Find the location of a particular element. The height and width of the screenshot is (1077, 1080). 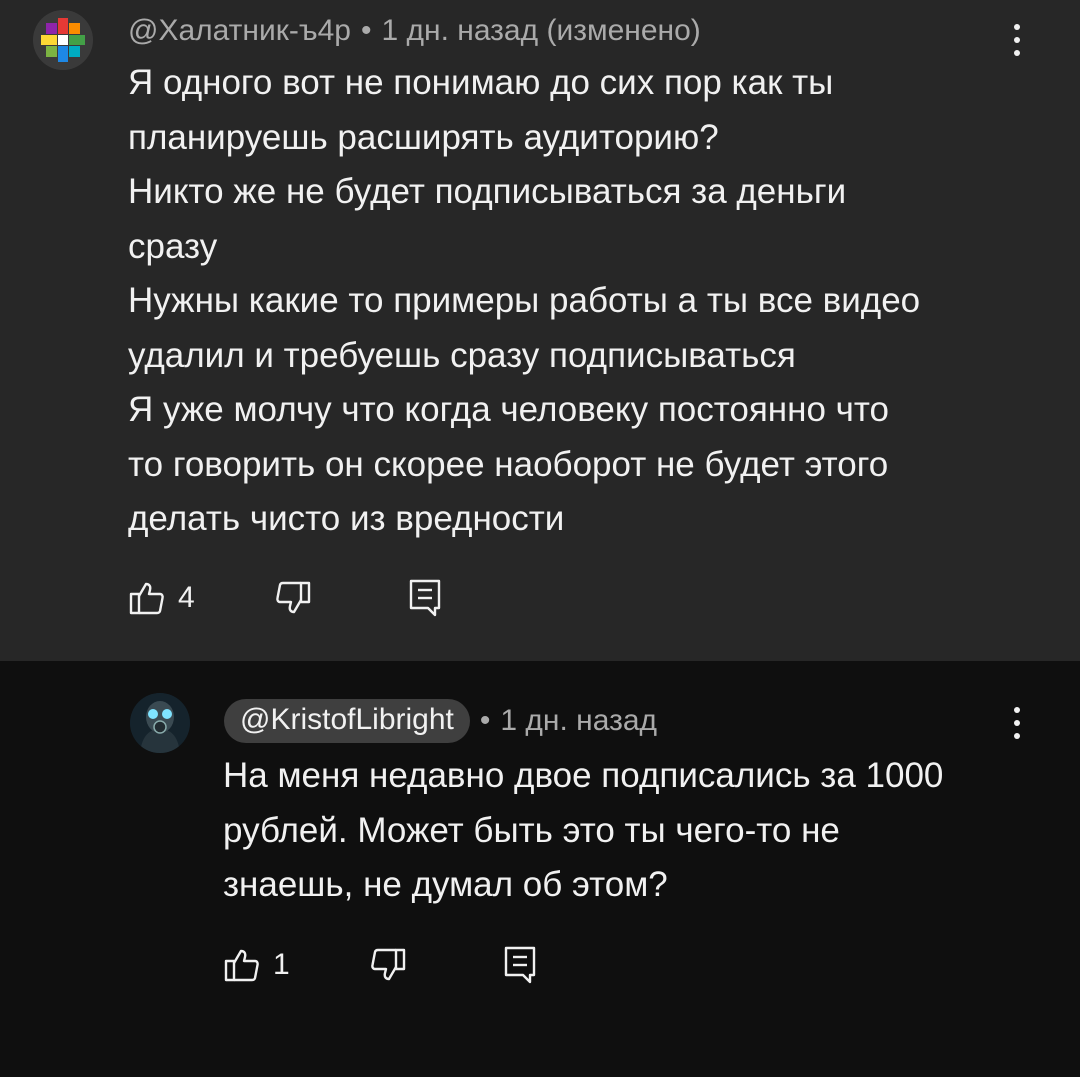

timestamp: 1 дн. назад (изменено) is located at coordinates (541, 30).